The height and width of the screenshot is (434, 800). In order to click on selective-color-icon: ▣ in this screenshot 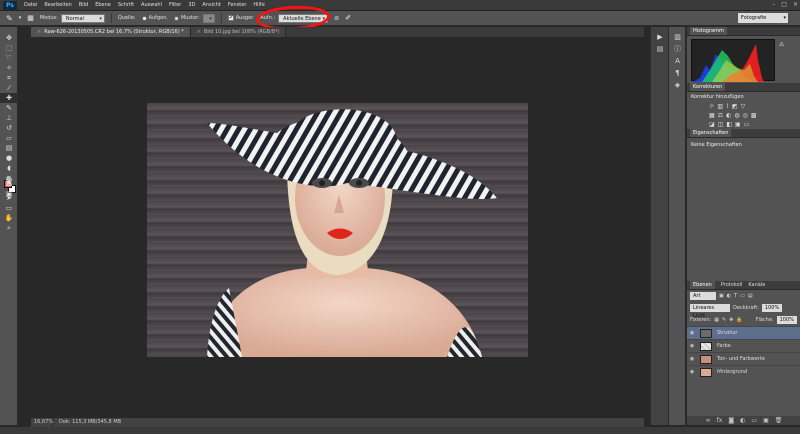, I will do `click(738, 124)`.